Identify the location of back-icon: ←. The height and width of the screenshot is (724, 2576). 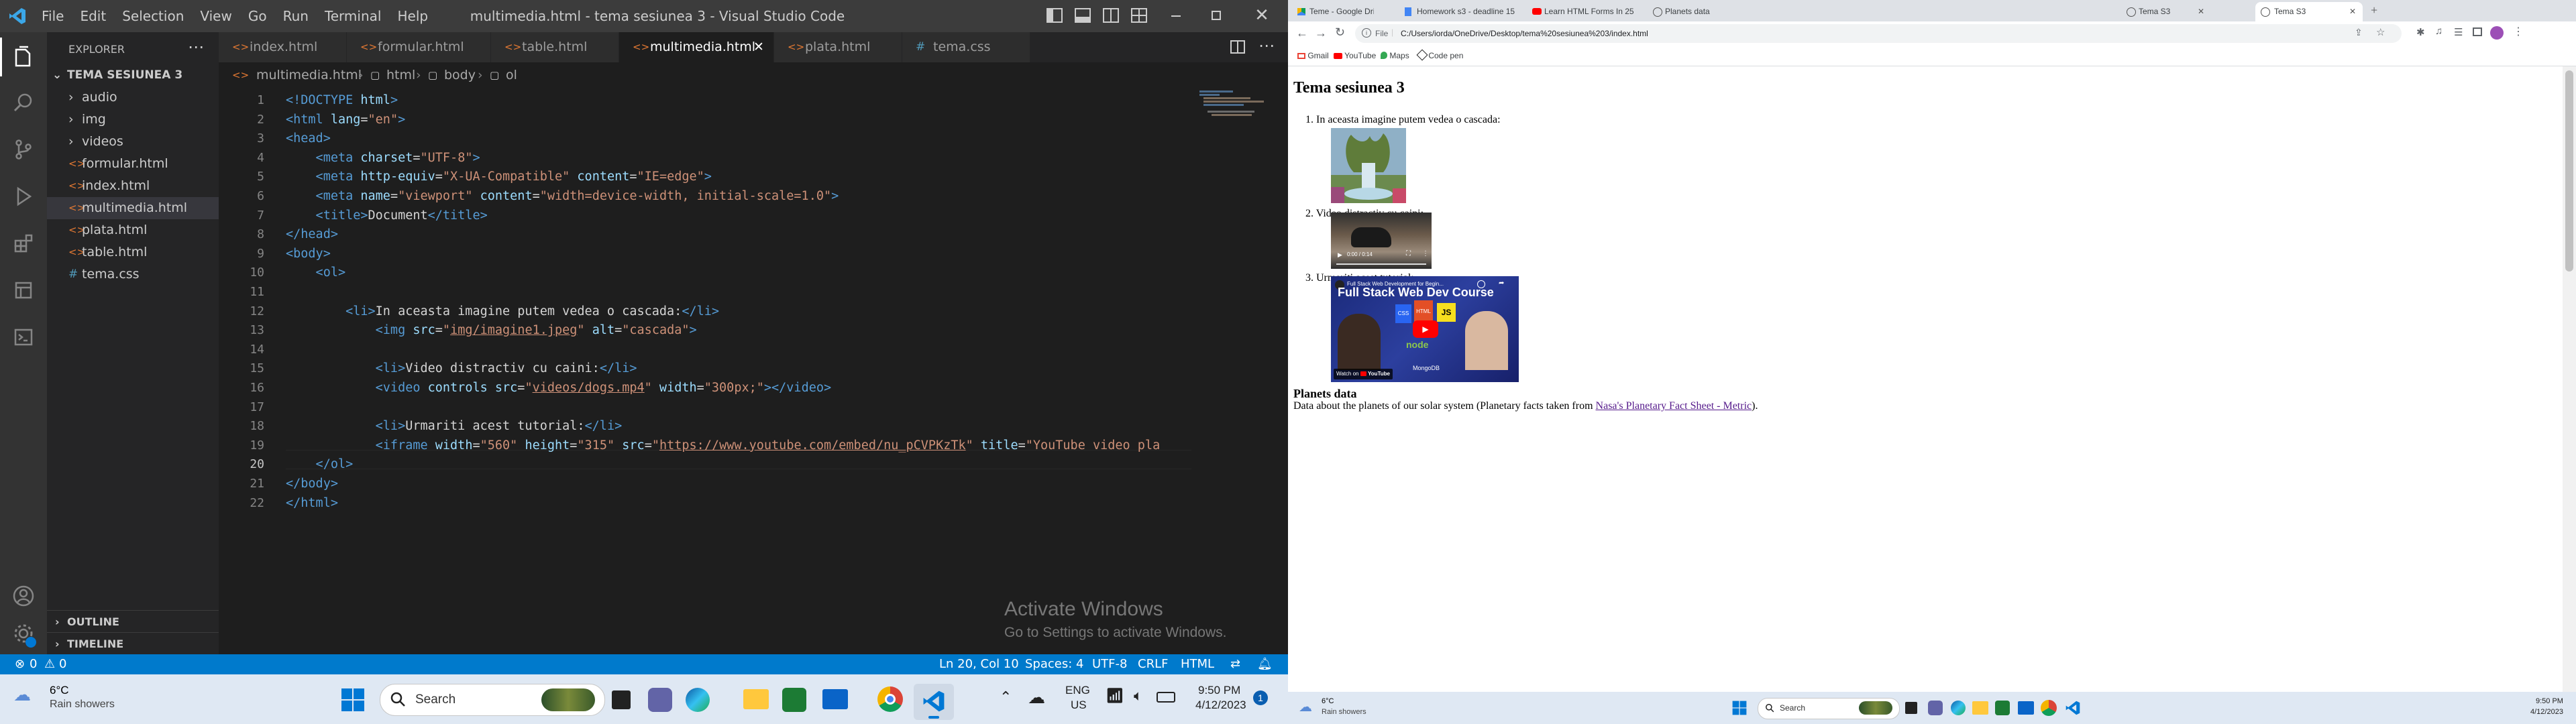
(1302, 33).